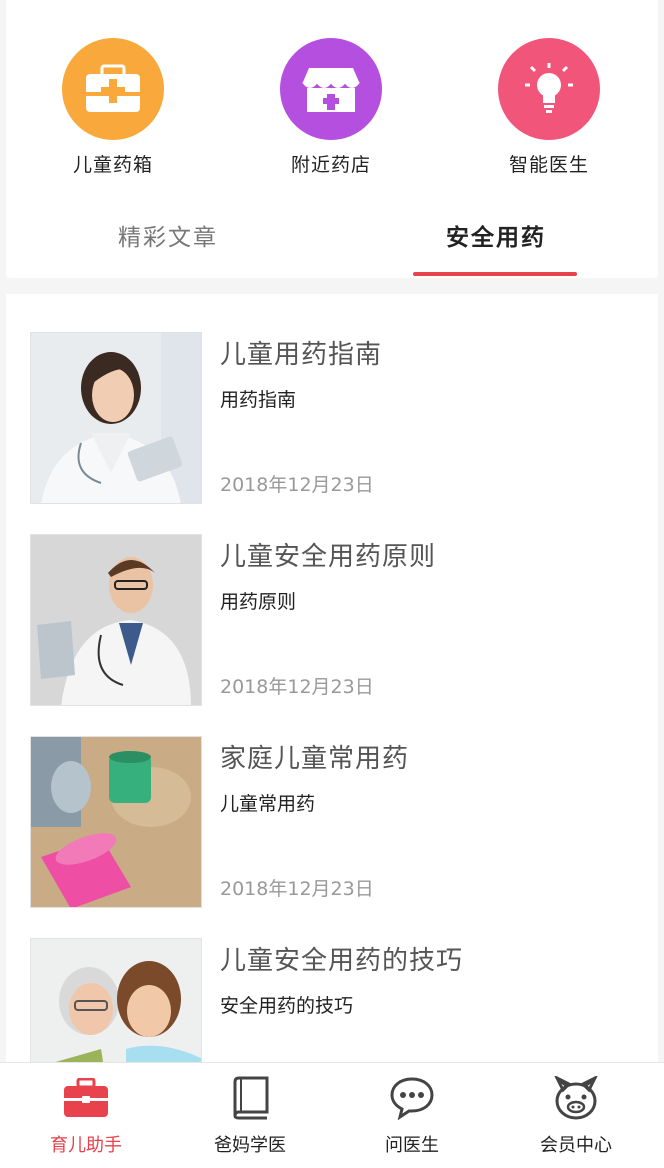 Image resolution: width=664 pixels, height=1168 pixels. I want to click on article-subtitle: 用药原则, so click(258, 602).